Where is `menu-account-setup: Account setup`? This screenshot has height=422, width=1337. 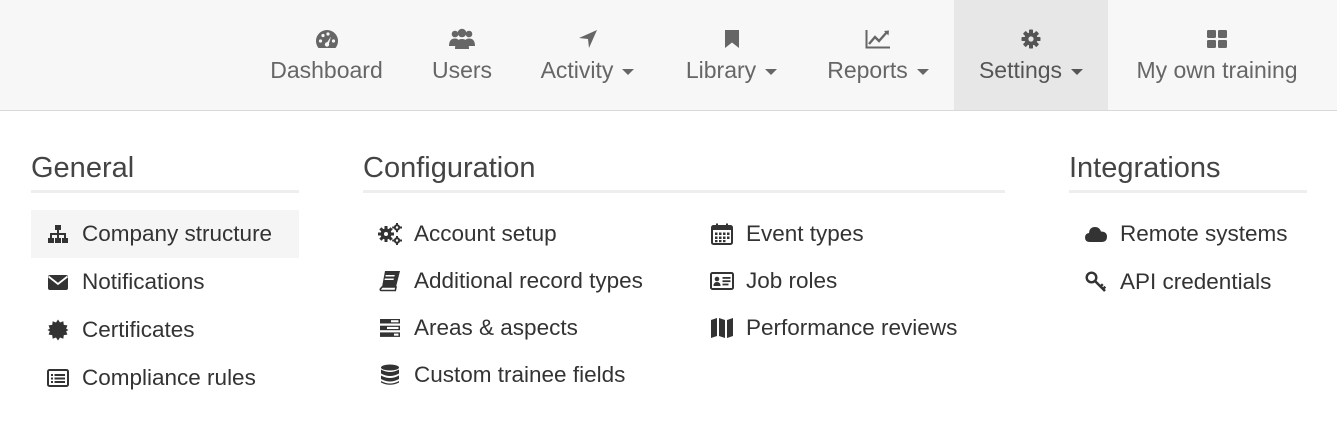 menu-account-setup: Account setup is located at coordinates (460, 234).